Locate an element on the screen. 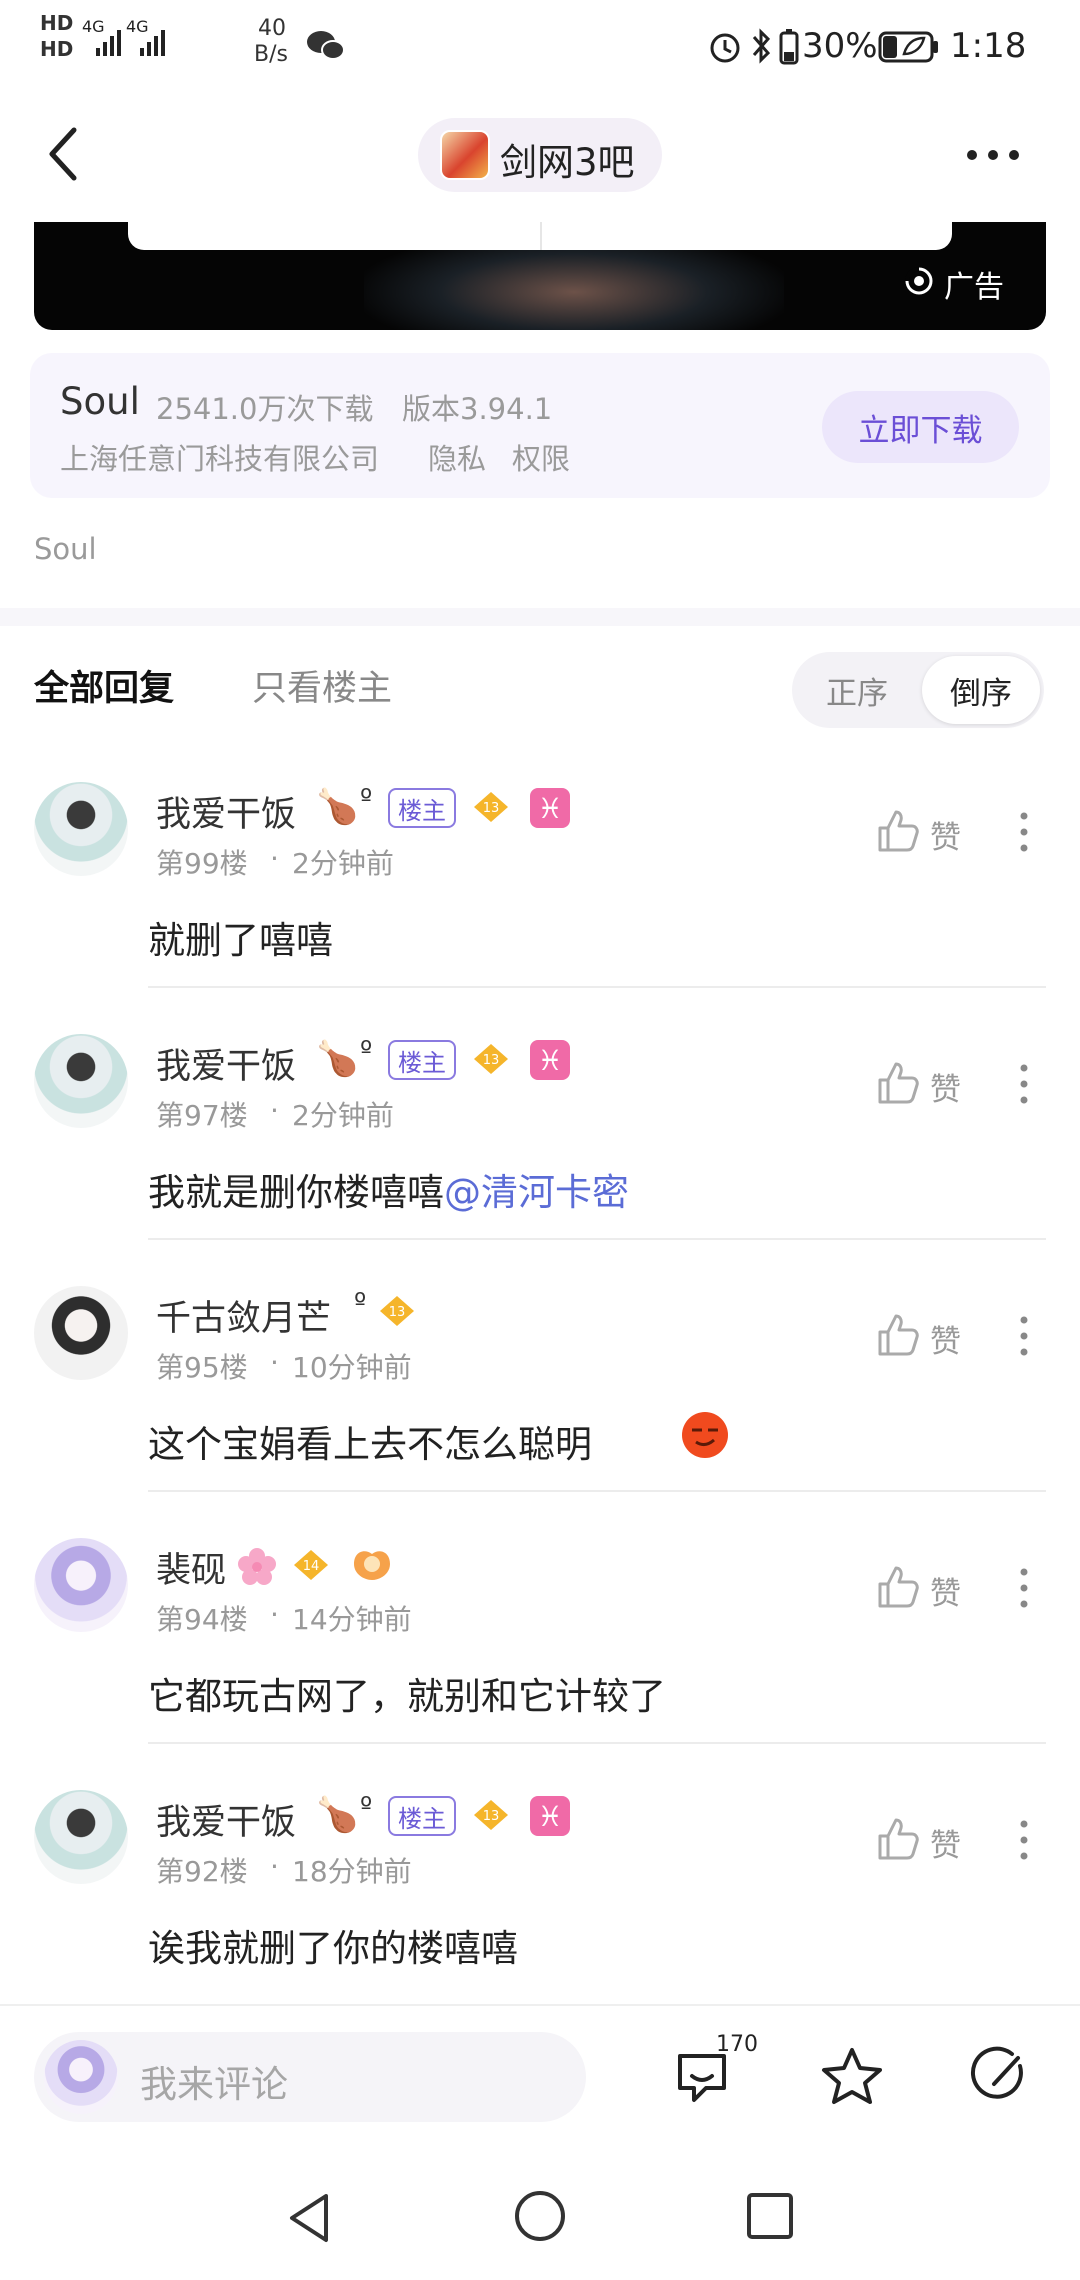 The height and width of the screenshot is (2280, 1080). wechat-icon is located at coordinates (326, 45).